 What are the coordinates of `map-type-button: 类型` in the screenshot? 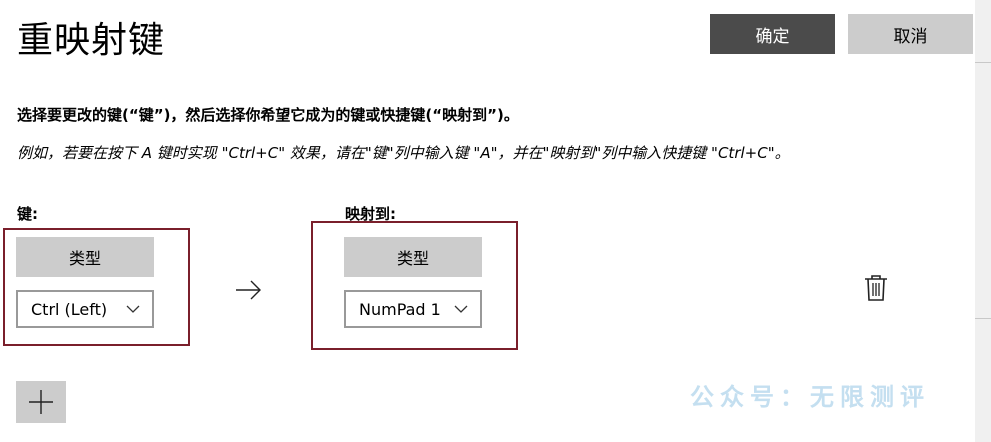 It's located at (413, 257).